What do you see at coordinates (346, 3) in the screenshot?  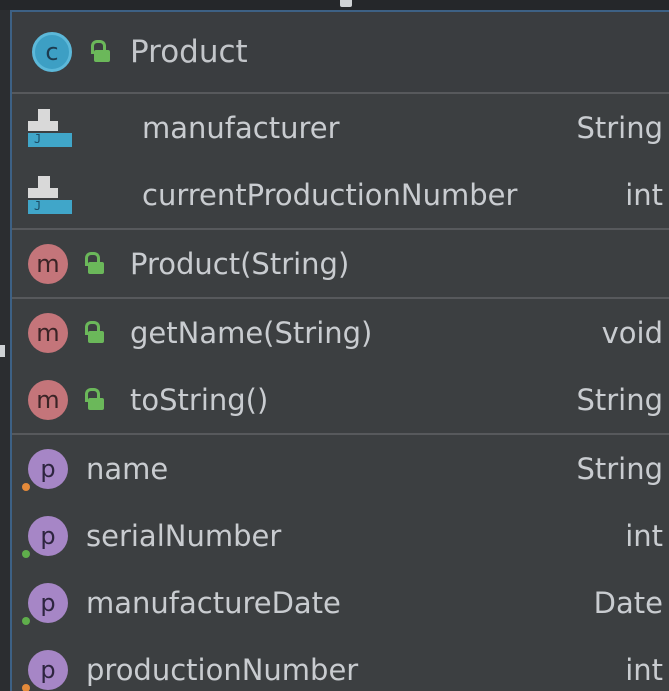 I see `resize-handle-top` at bounding box center [346, 3].